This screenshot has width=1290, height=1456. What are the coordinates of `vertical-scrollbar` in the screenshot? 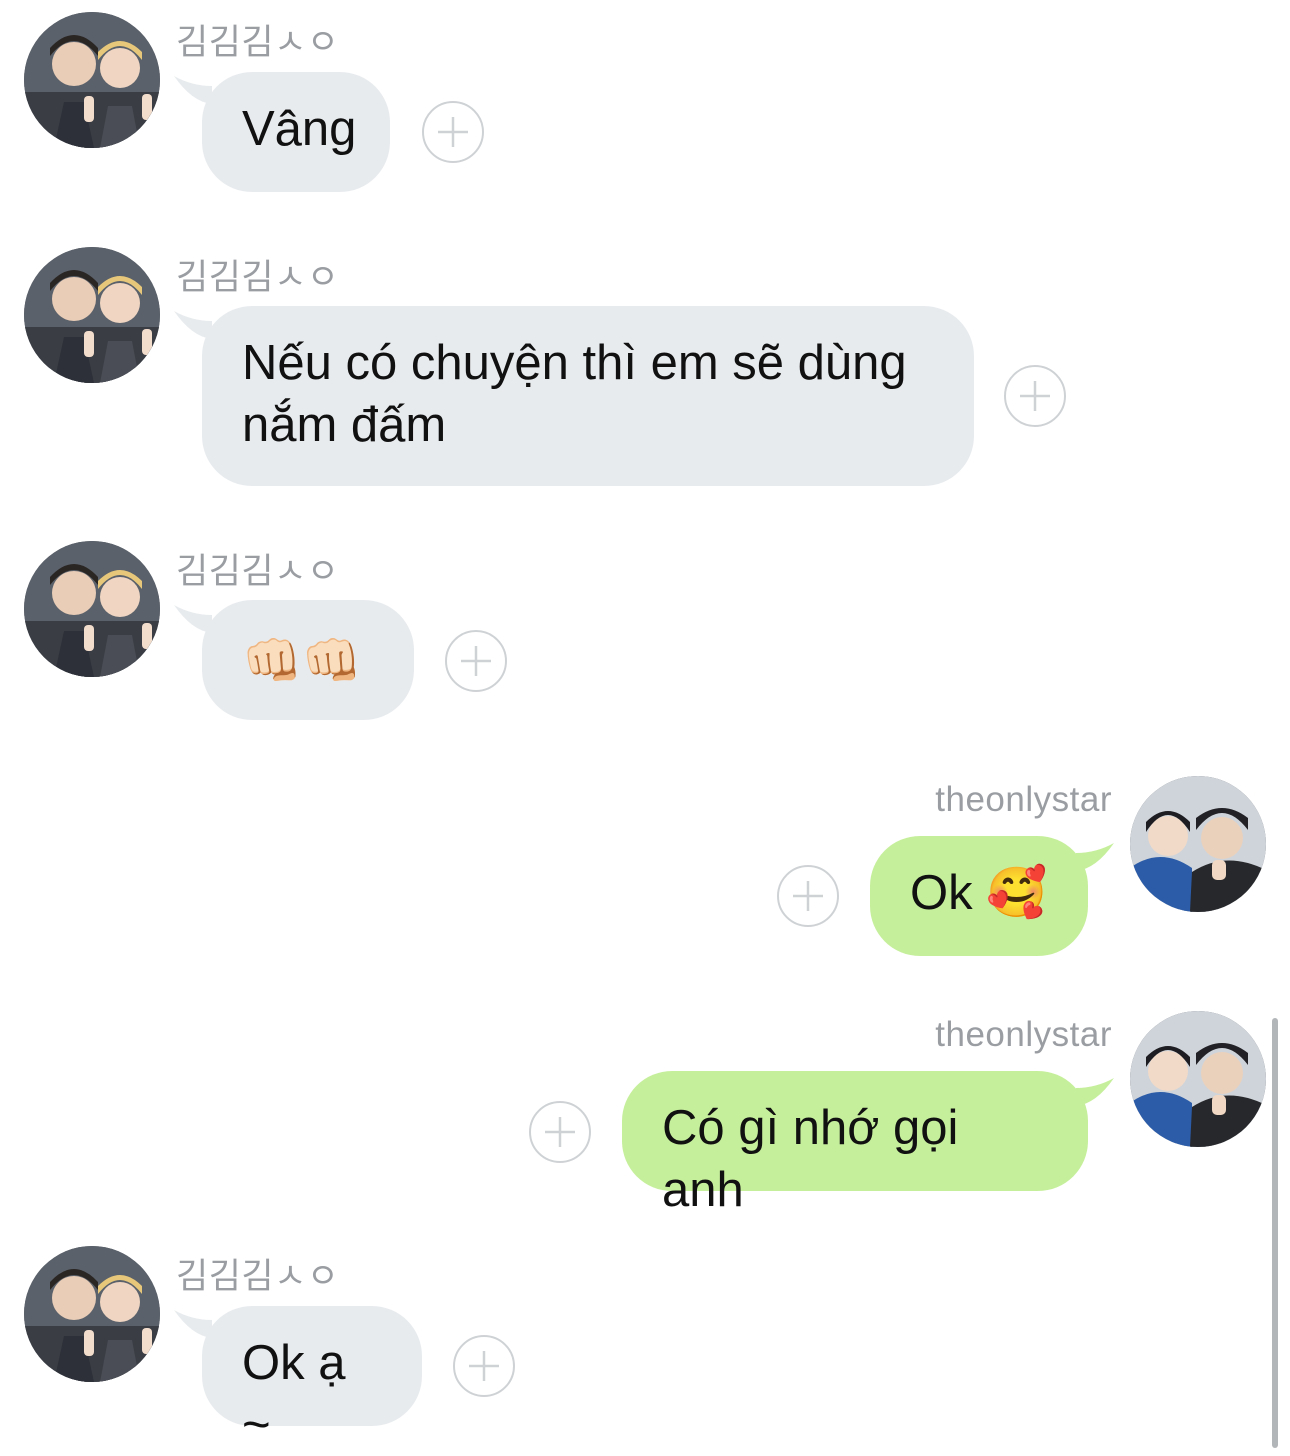 It's located at (1275, 1233).